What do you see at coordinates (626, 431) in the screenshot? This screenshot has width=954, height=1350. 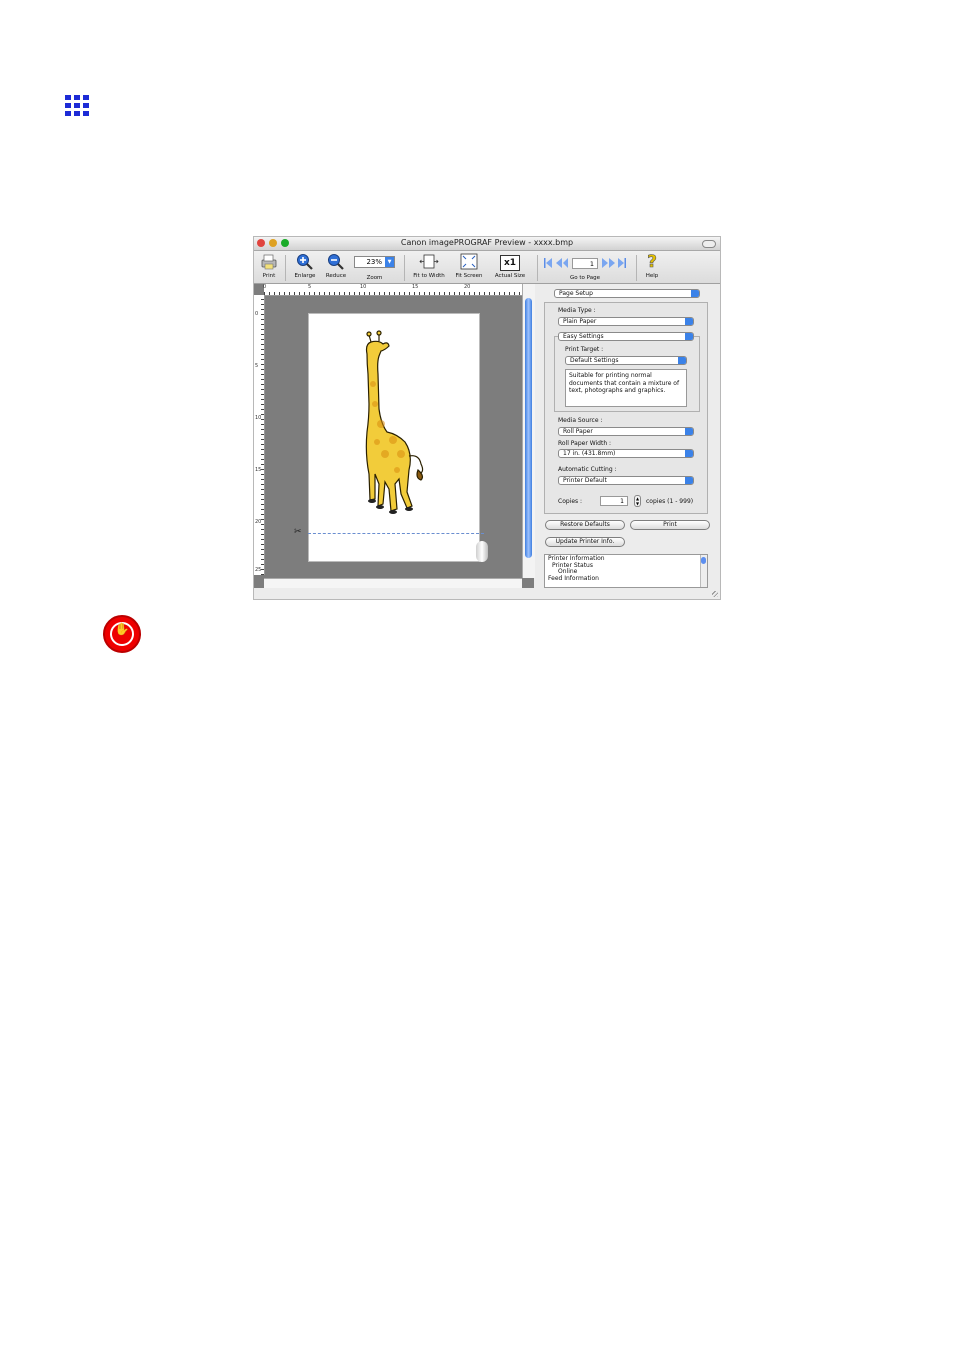 I see `media-source-select: Roll Paper` at bounding box center [626, 431].